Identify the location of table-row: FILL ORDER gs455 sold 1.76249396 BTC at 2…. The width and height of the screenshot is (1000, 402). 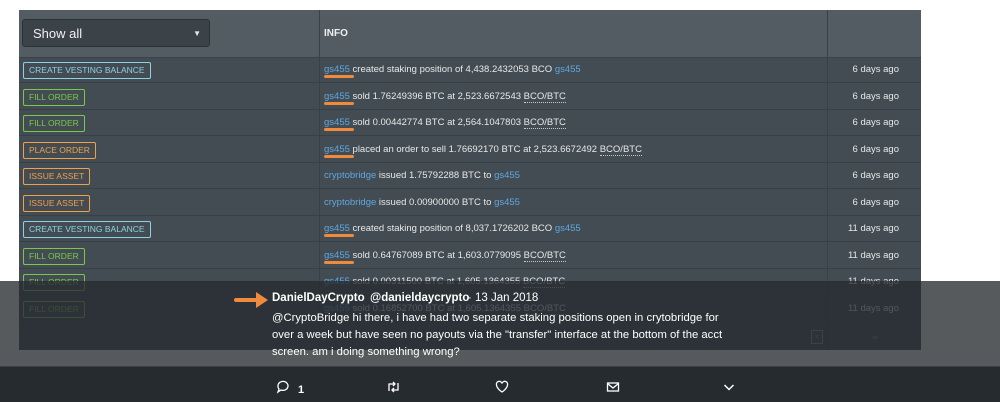
(470, 97).